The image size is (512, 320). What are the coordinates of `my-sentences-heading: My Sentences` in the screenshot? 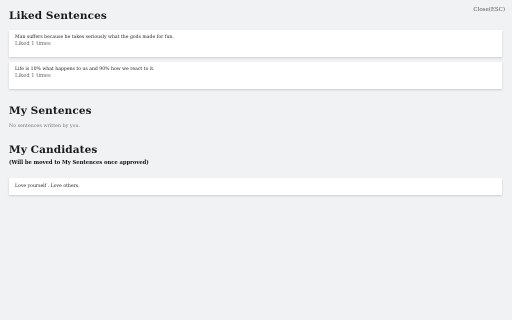 It's located at (50, 111).